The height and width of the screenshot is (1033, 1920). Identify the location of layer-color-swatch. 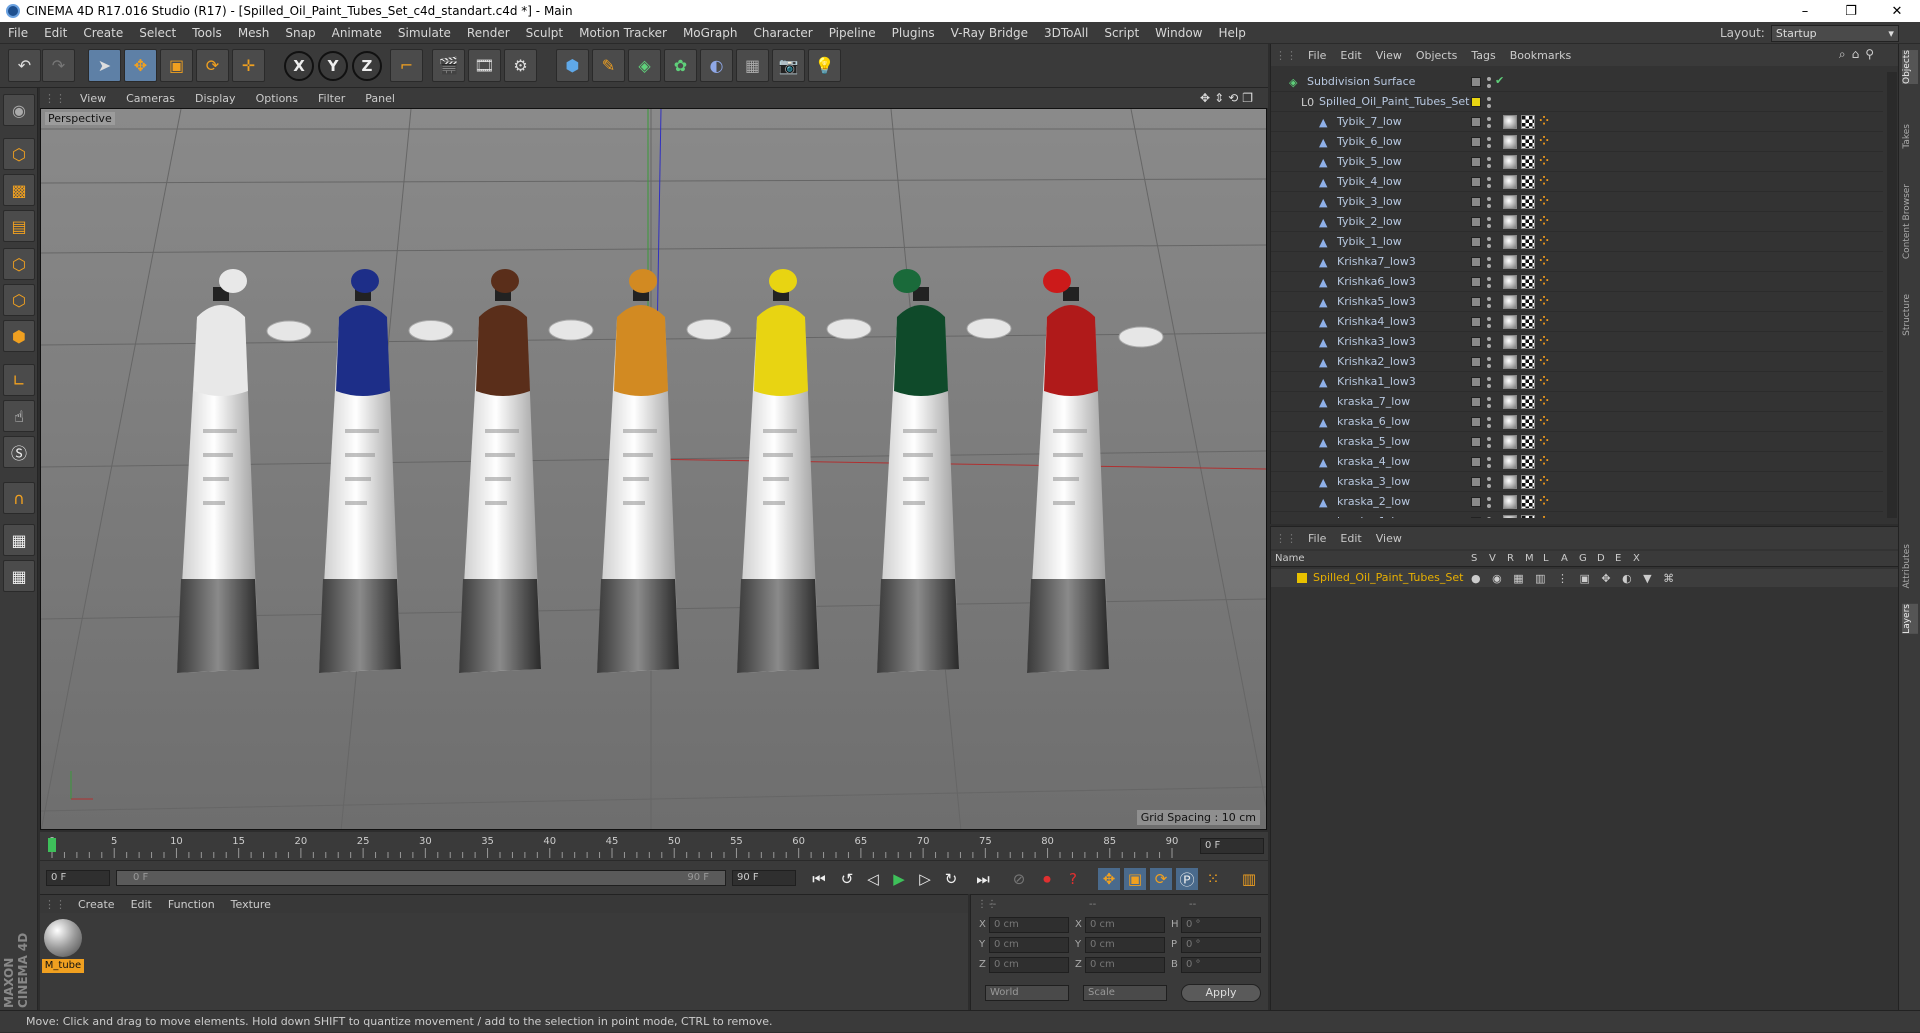
(1302, 578).